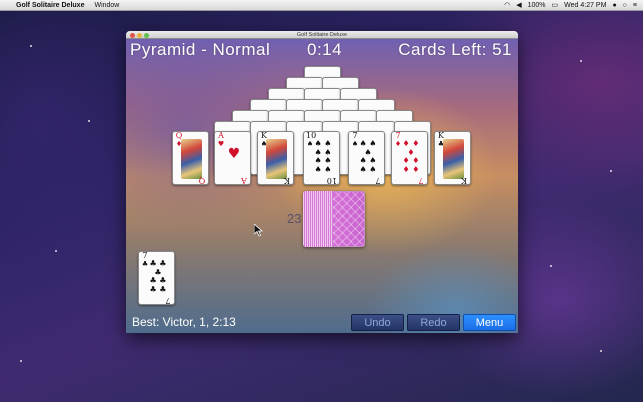 This screenshot has width=643, height=402. Describe the element at coordinates (537, 5) in the screenshot. I see `battery-label: 100%` at that location.